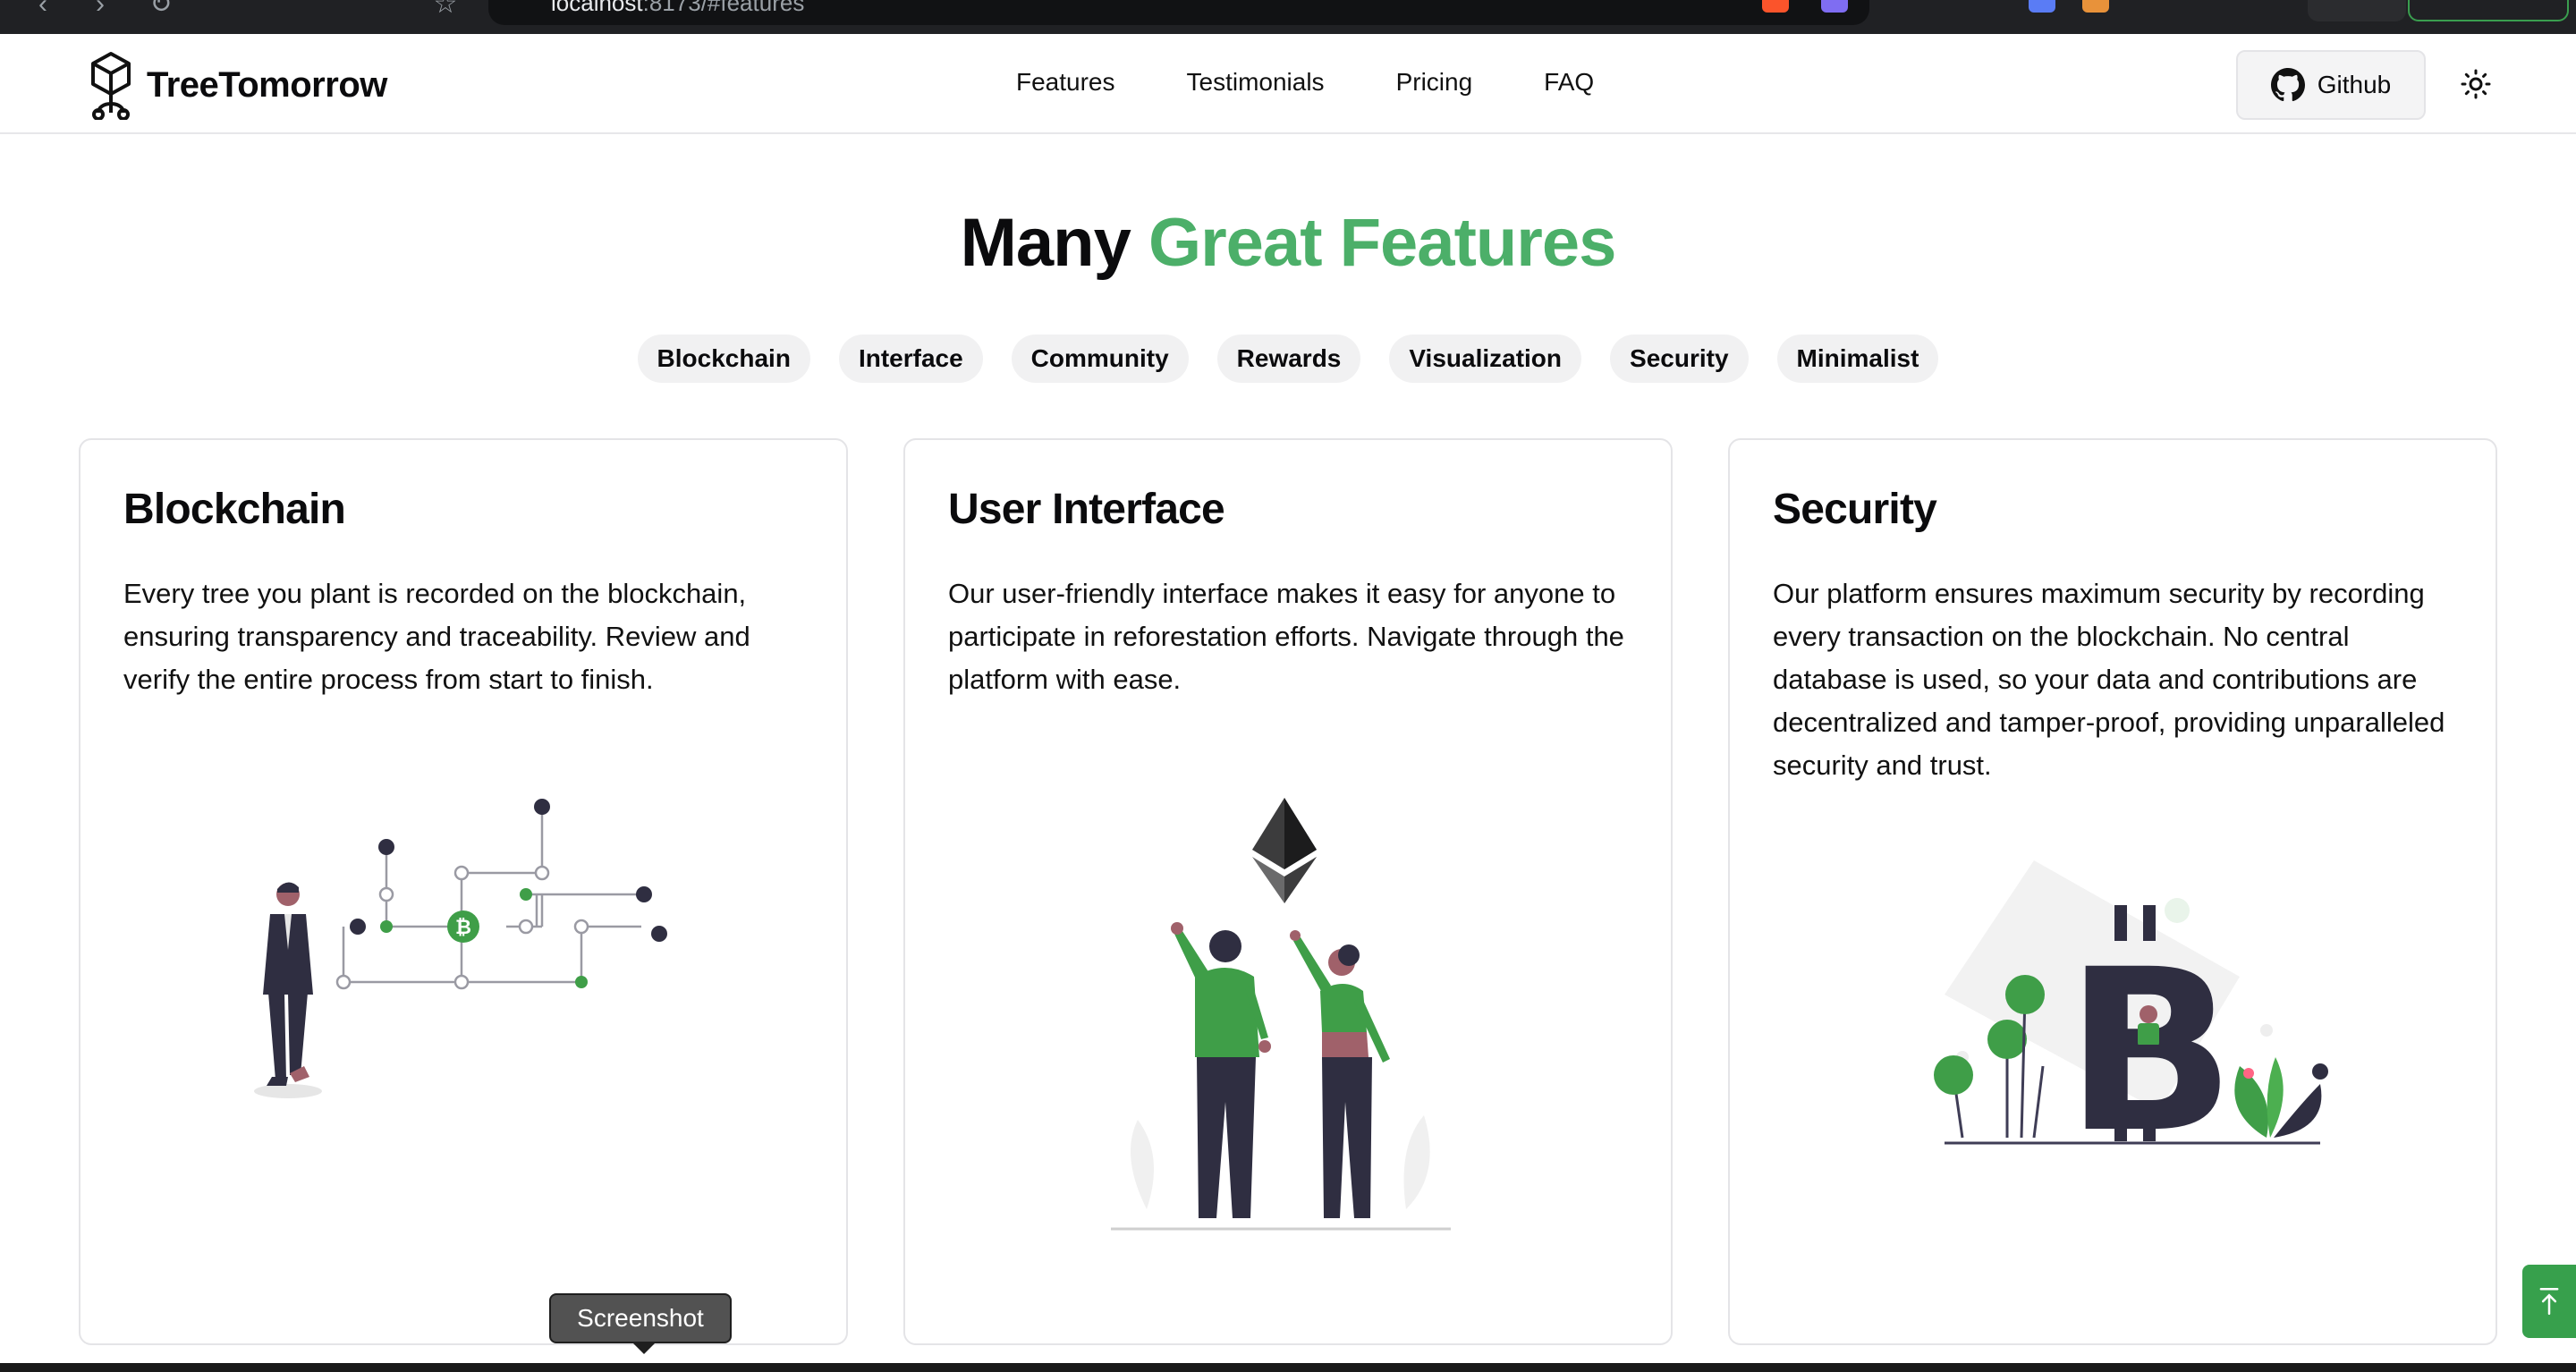 This screenshot has width=2576, height=1372. Describe the element at coordinates (1065, 82) in the screenshot. I see `nav-features: Features` at that location.